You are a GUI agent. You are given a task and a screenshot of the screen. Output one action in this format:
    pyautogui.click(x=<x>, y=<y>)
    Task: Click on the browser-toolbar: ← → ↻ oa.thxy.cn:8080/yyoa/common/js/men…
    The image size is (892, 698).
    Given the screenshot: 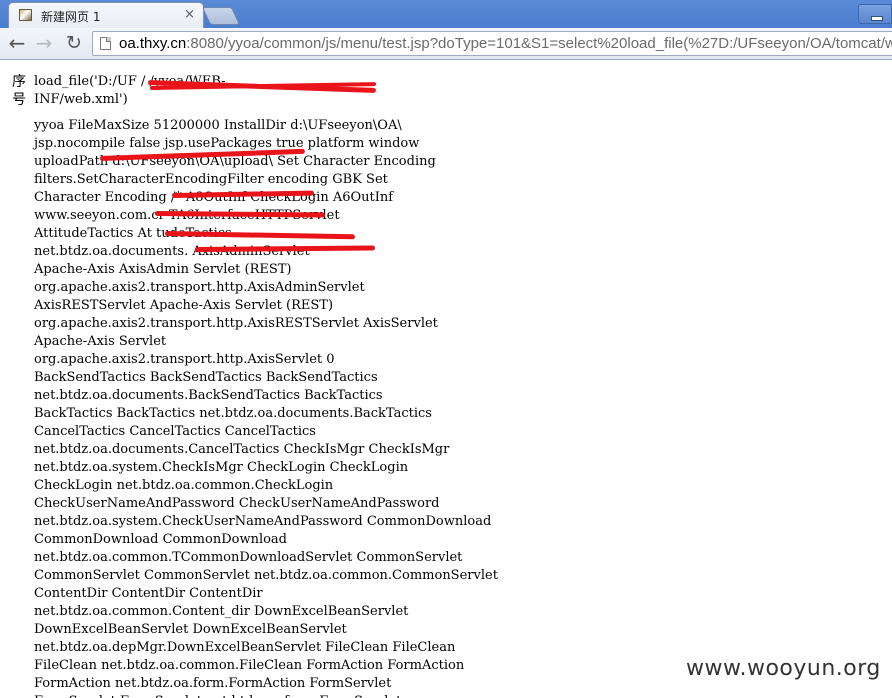 What is the action you would take?
    pyautogui.click(x=446, y=44)
    